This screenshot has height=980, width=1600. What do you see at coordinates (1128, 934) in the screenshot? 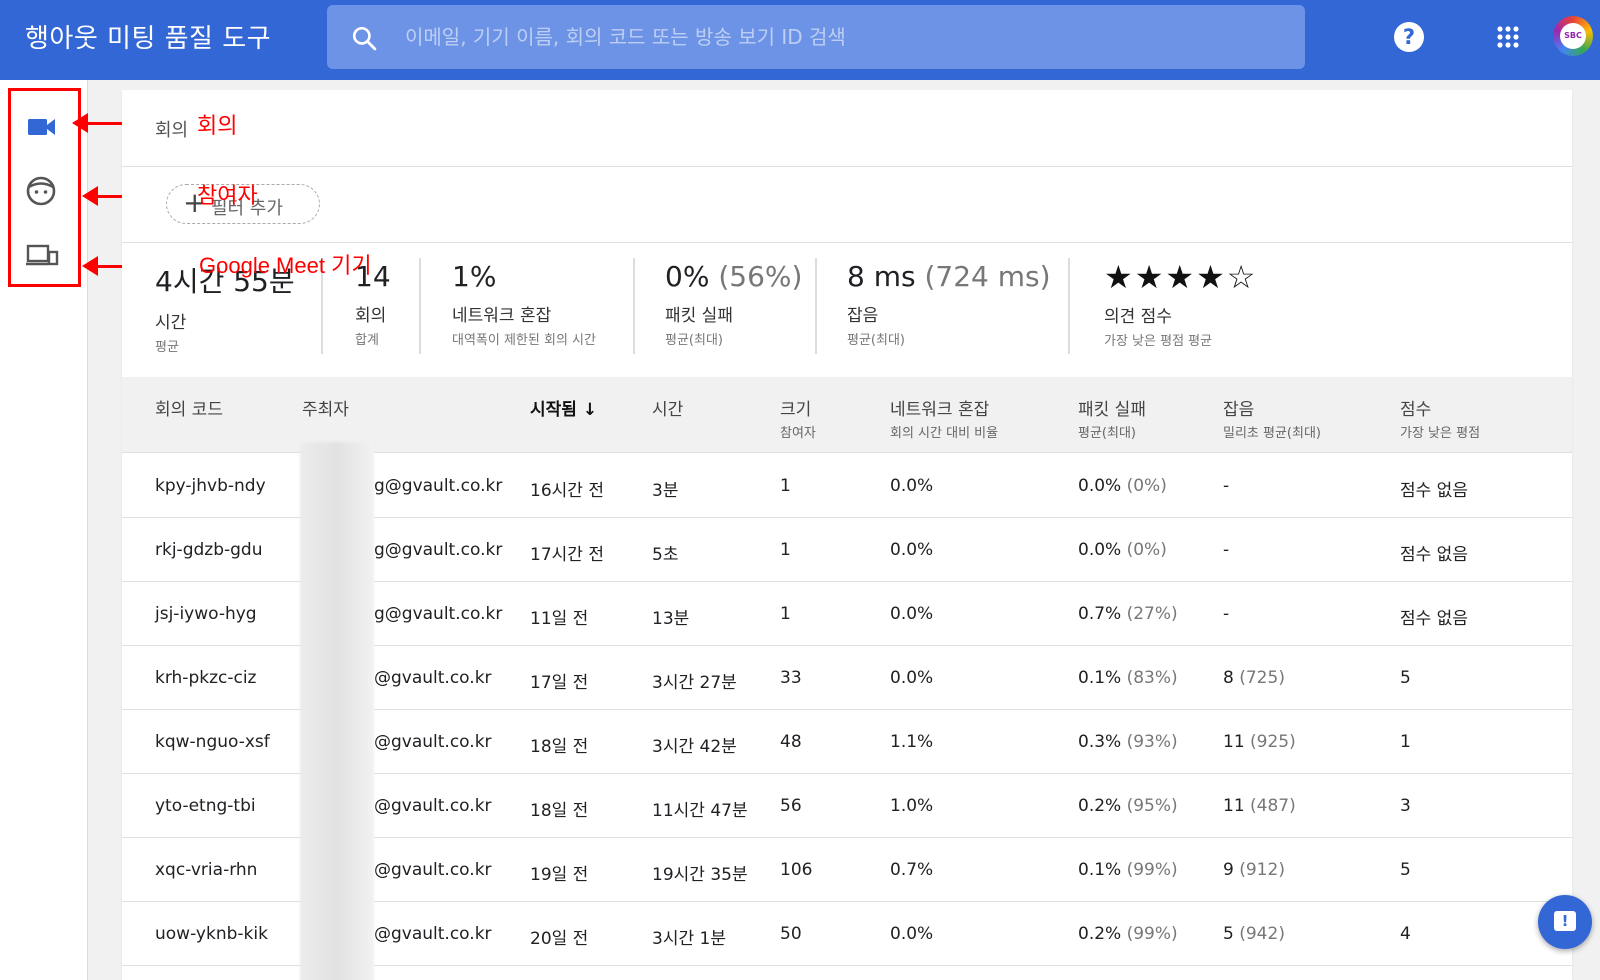
I see `cell-packet: 0.2% (99%)` at bounding box center [1128, 934].